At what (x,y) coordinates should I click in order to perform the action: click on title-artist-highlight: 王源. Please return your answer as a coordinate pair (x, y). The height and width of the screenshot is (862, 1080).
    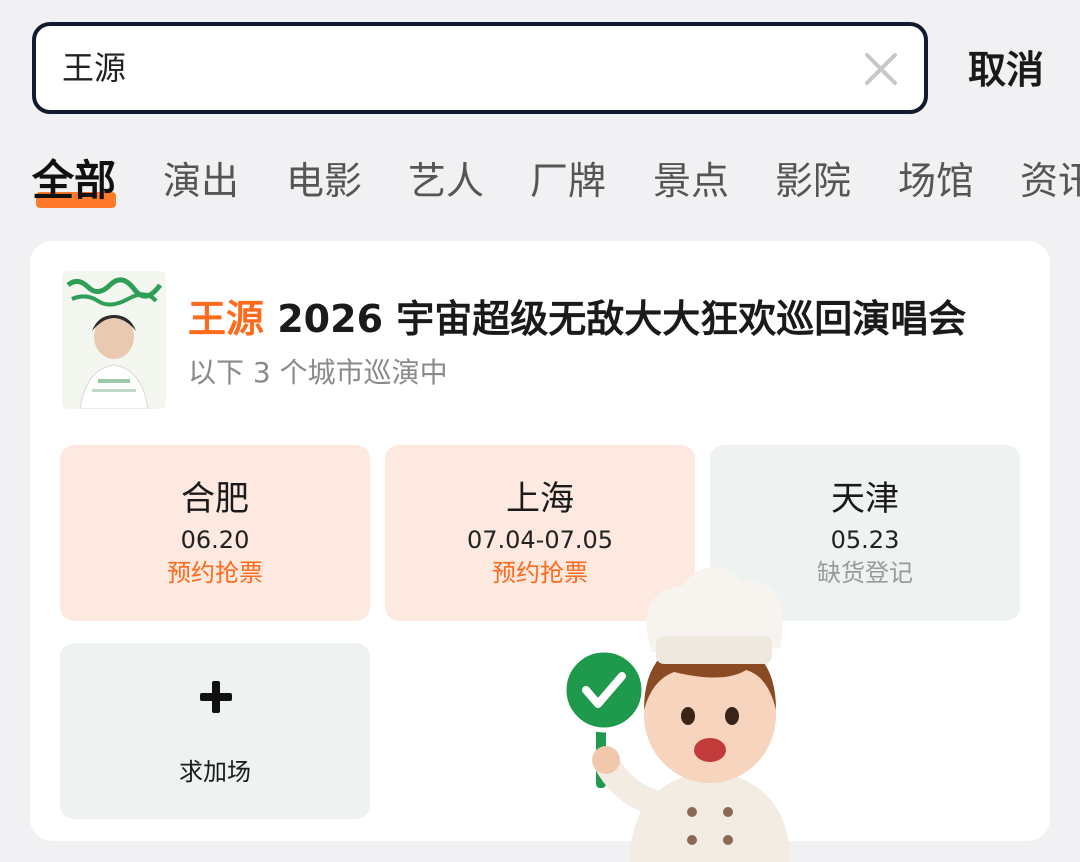
    Looking at the image, I should click on (226, 319).